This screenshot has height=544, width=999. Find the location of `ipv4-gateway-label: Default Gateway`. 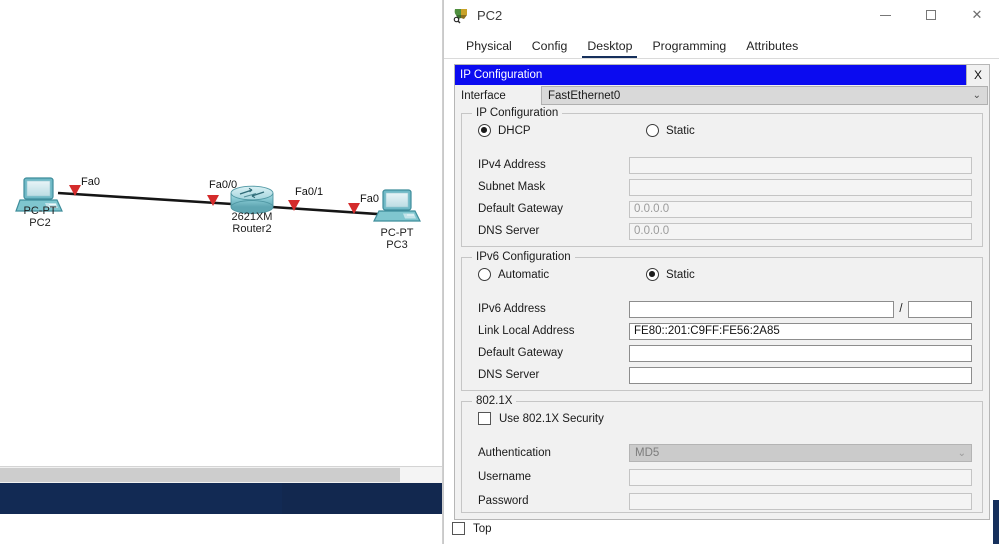

ipv4-gateway-label: Default Gateway is located at coordinates (521, 209).